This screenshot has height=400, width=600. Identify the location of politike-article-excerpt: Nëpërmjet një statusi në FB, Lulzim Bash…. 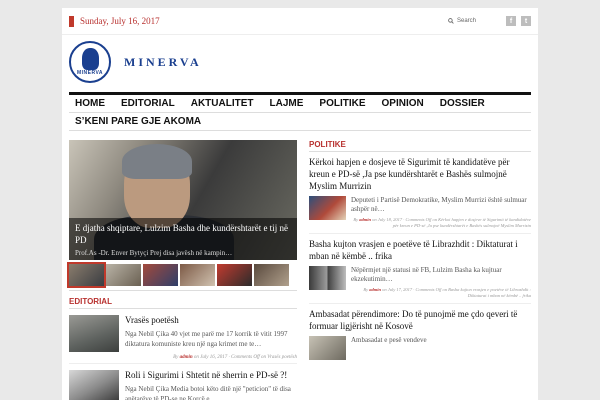
(426, 274).